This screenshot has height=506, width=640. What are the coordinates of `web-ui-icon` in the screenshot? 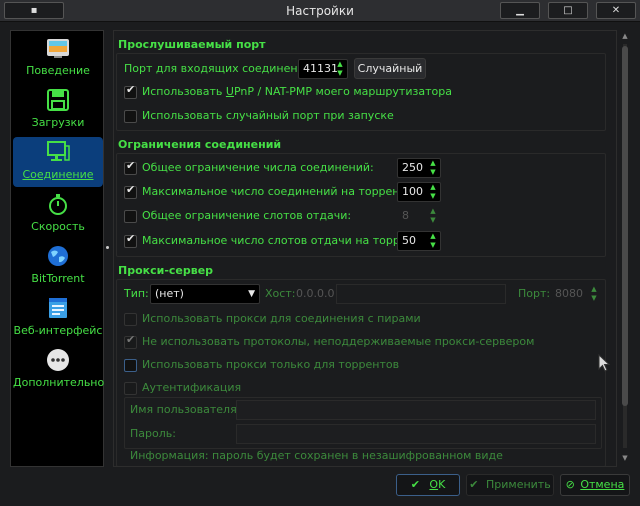 It's located at (58, 308).